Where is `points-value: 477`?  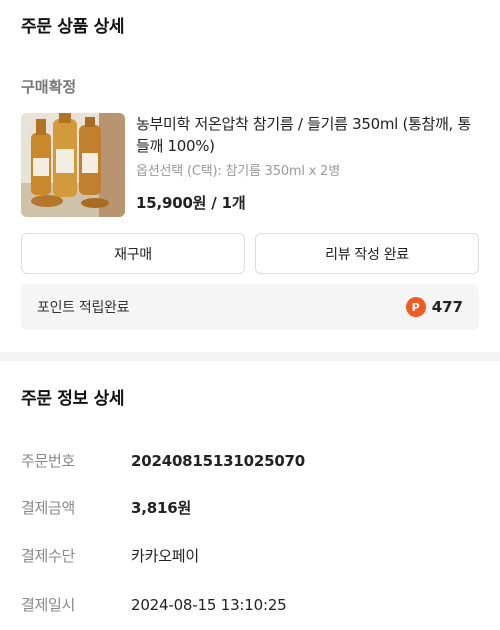 points-value: 477 is located at coordinates (447, 307).